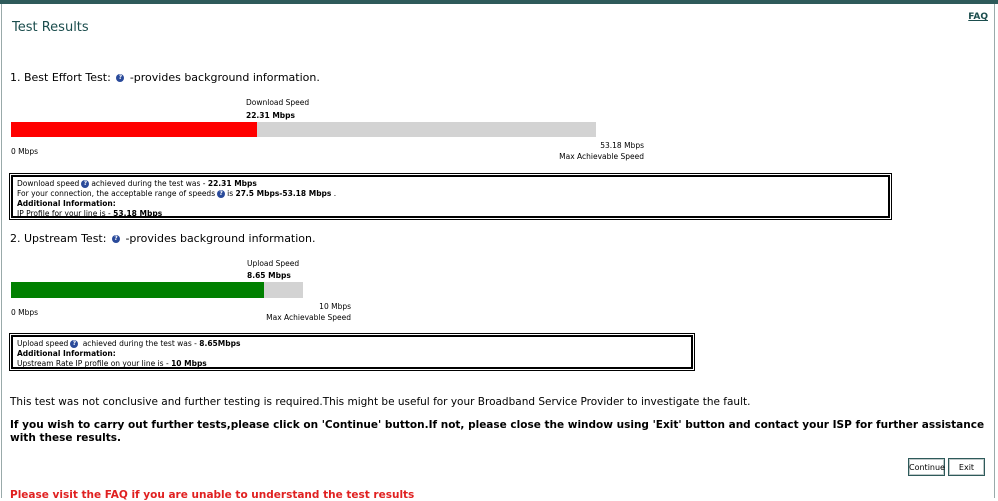  I want to click on upload-speed-bar, so click(157, 290).